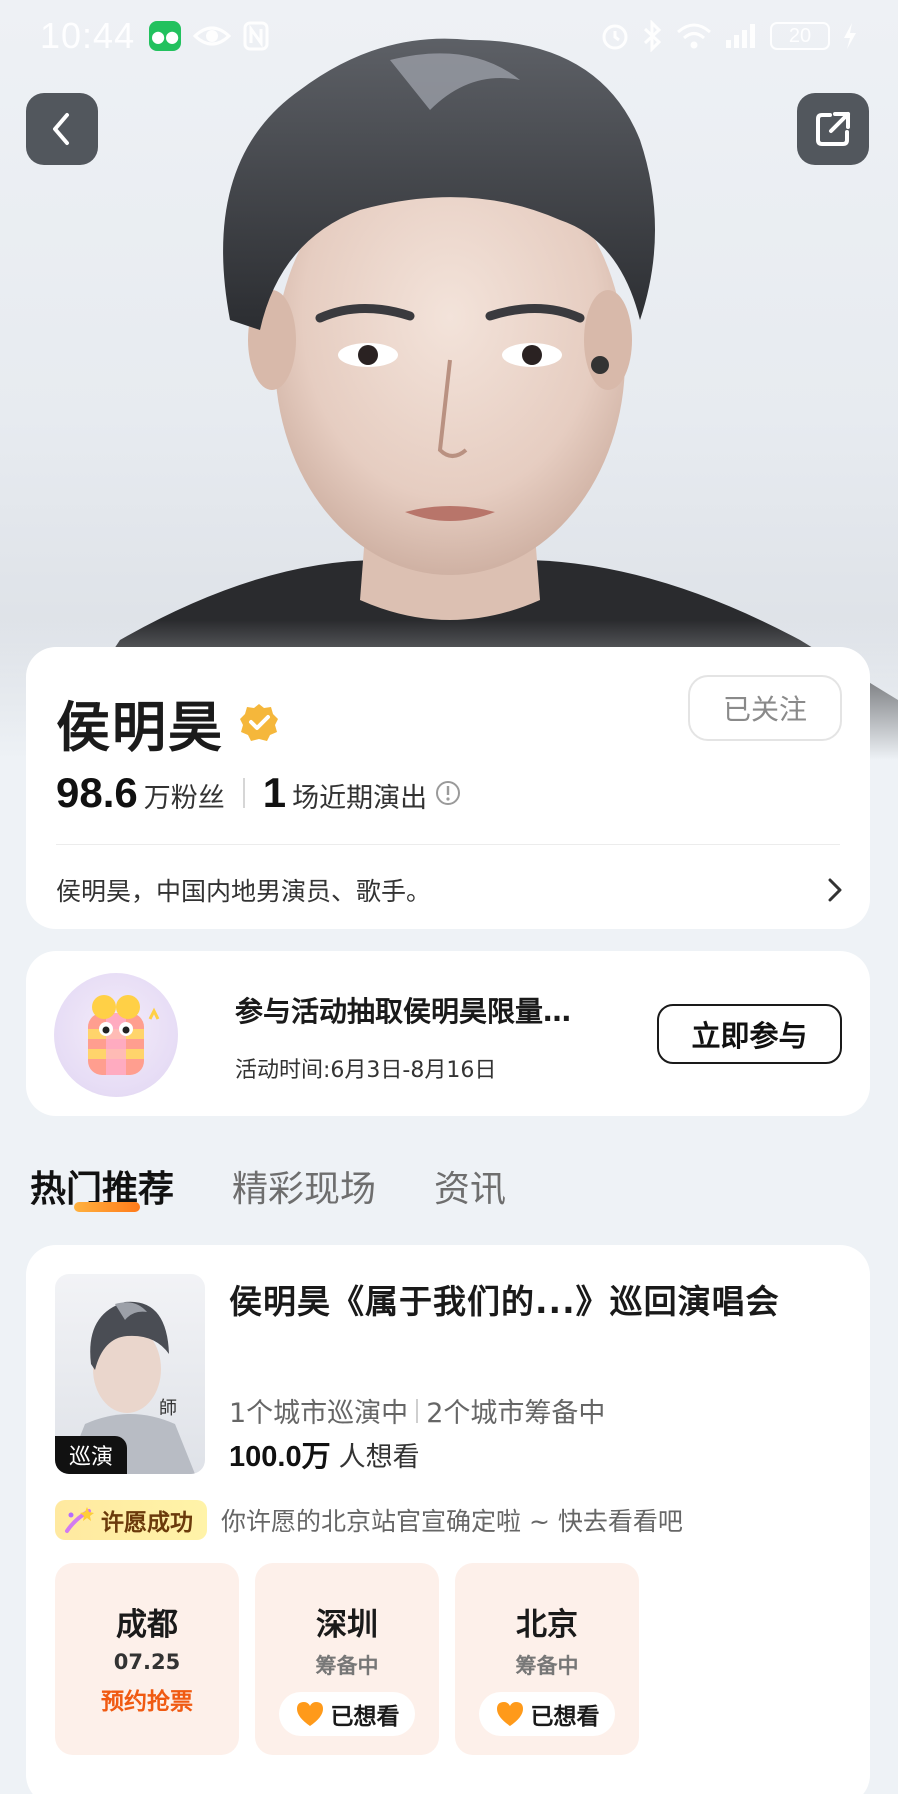 The image size is (898, 1794). I want to click on charging-icon, so click(850, 36).